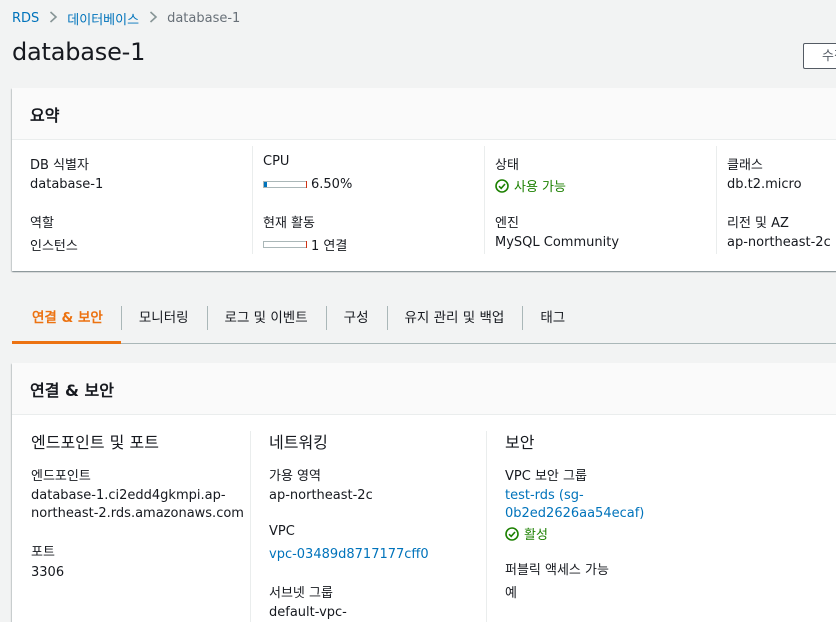 Image resolution: width=836 pixels, height=622 pixels. What do you see at coordinates (424, 114) in the screenshot?
I see `summary-header: 요약` at bounding box center [424, 114].